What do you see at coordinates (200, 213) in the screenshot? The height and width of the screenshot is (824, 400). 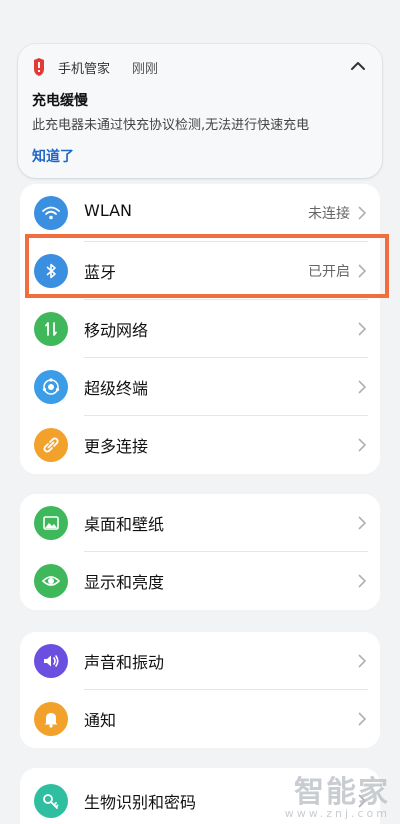 I see `settings-item-wlan: WLAN 未连接` at bounding box center [200, 213].